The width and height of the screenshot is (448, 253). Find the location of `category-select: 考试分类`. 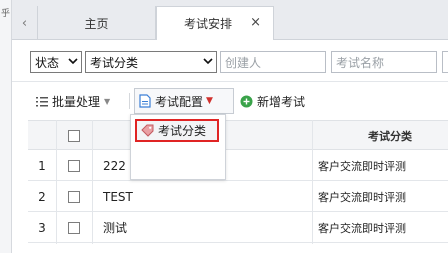

category-select: 考试分类 is located at coordinates (151, 62).